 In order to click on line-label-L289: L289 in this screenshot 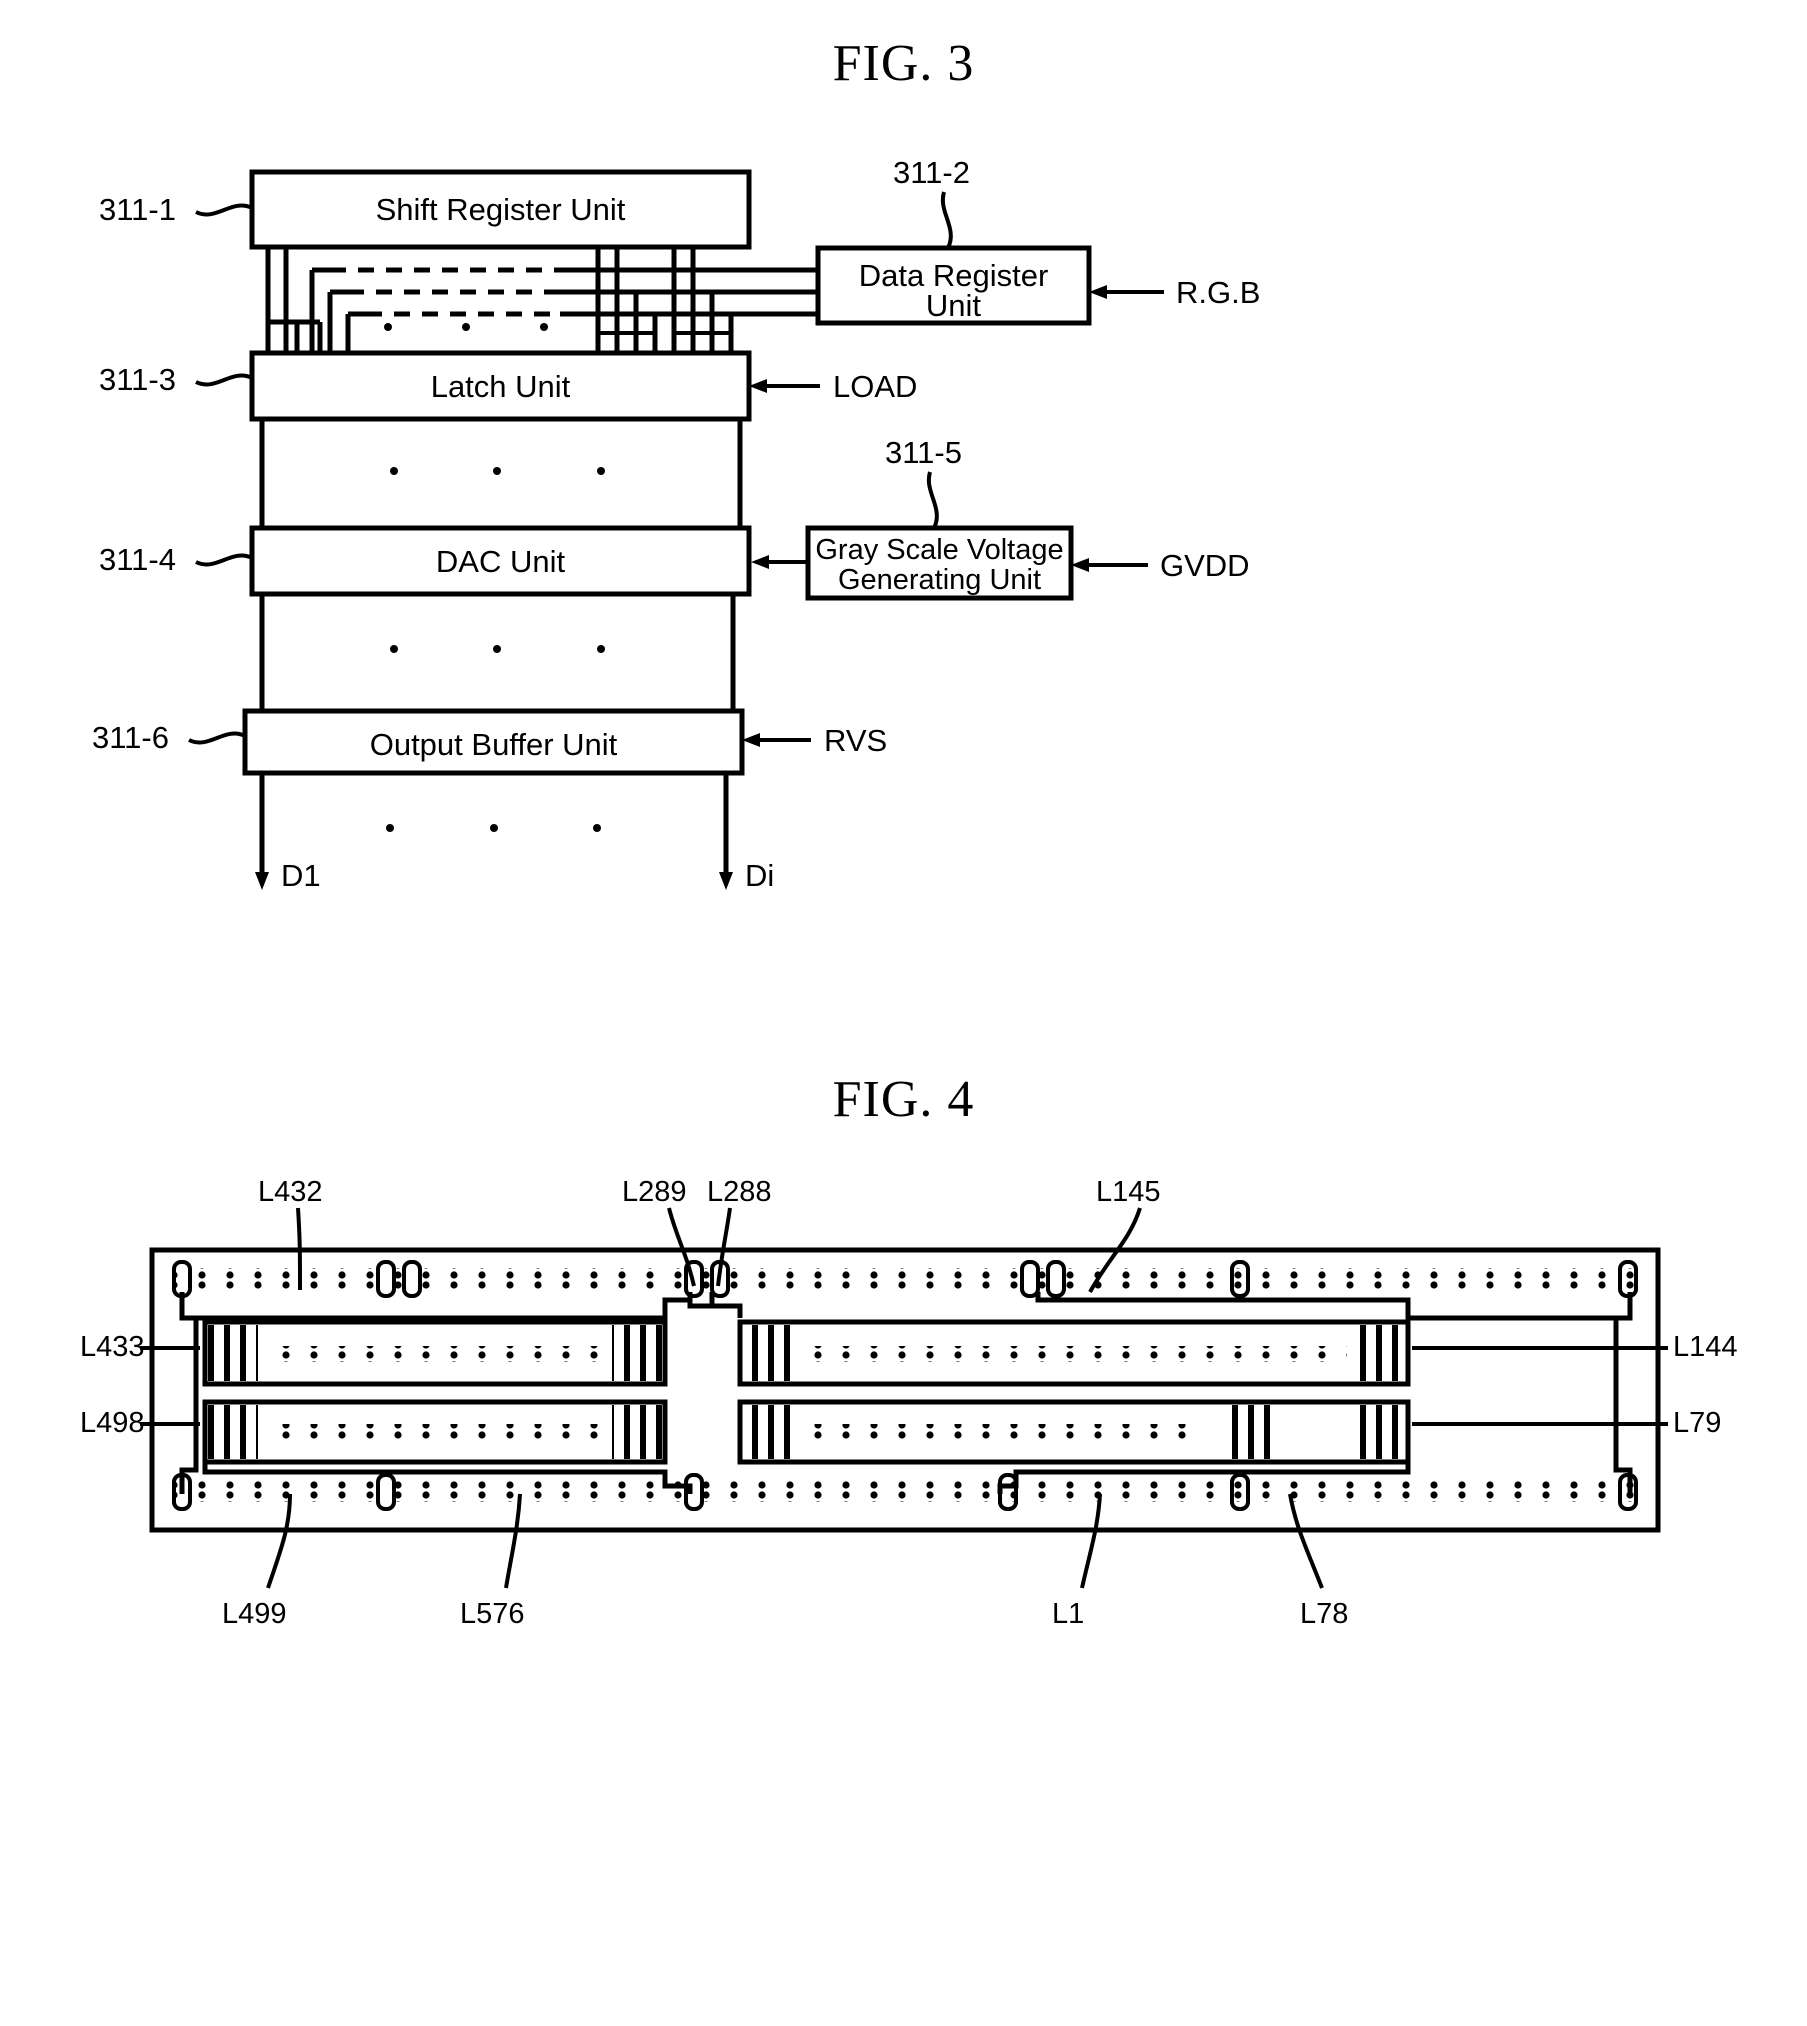, I will do `click(654, 1192)`.